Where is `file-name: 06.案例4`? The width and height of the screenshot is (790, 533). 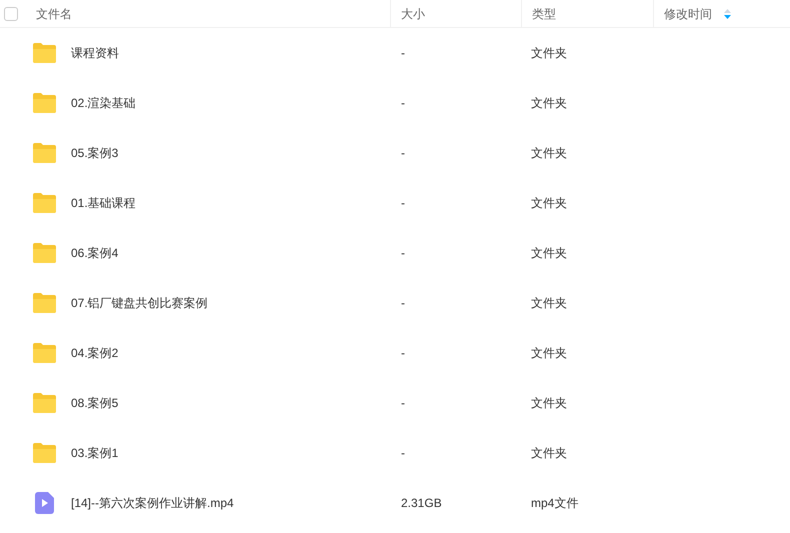
file-name: 06.案例4 is located at coordinates (94, 253).